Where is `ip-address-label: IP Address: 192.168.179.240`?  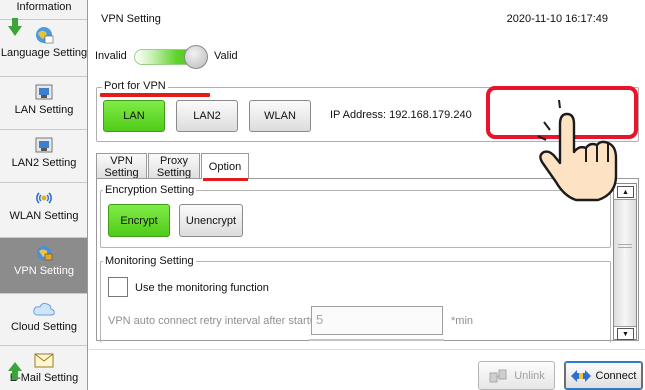 ip-address-label: IP Address: 192.168.179.240 is located at coordinates (401, 115).